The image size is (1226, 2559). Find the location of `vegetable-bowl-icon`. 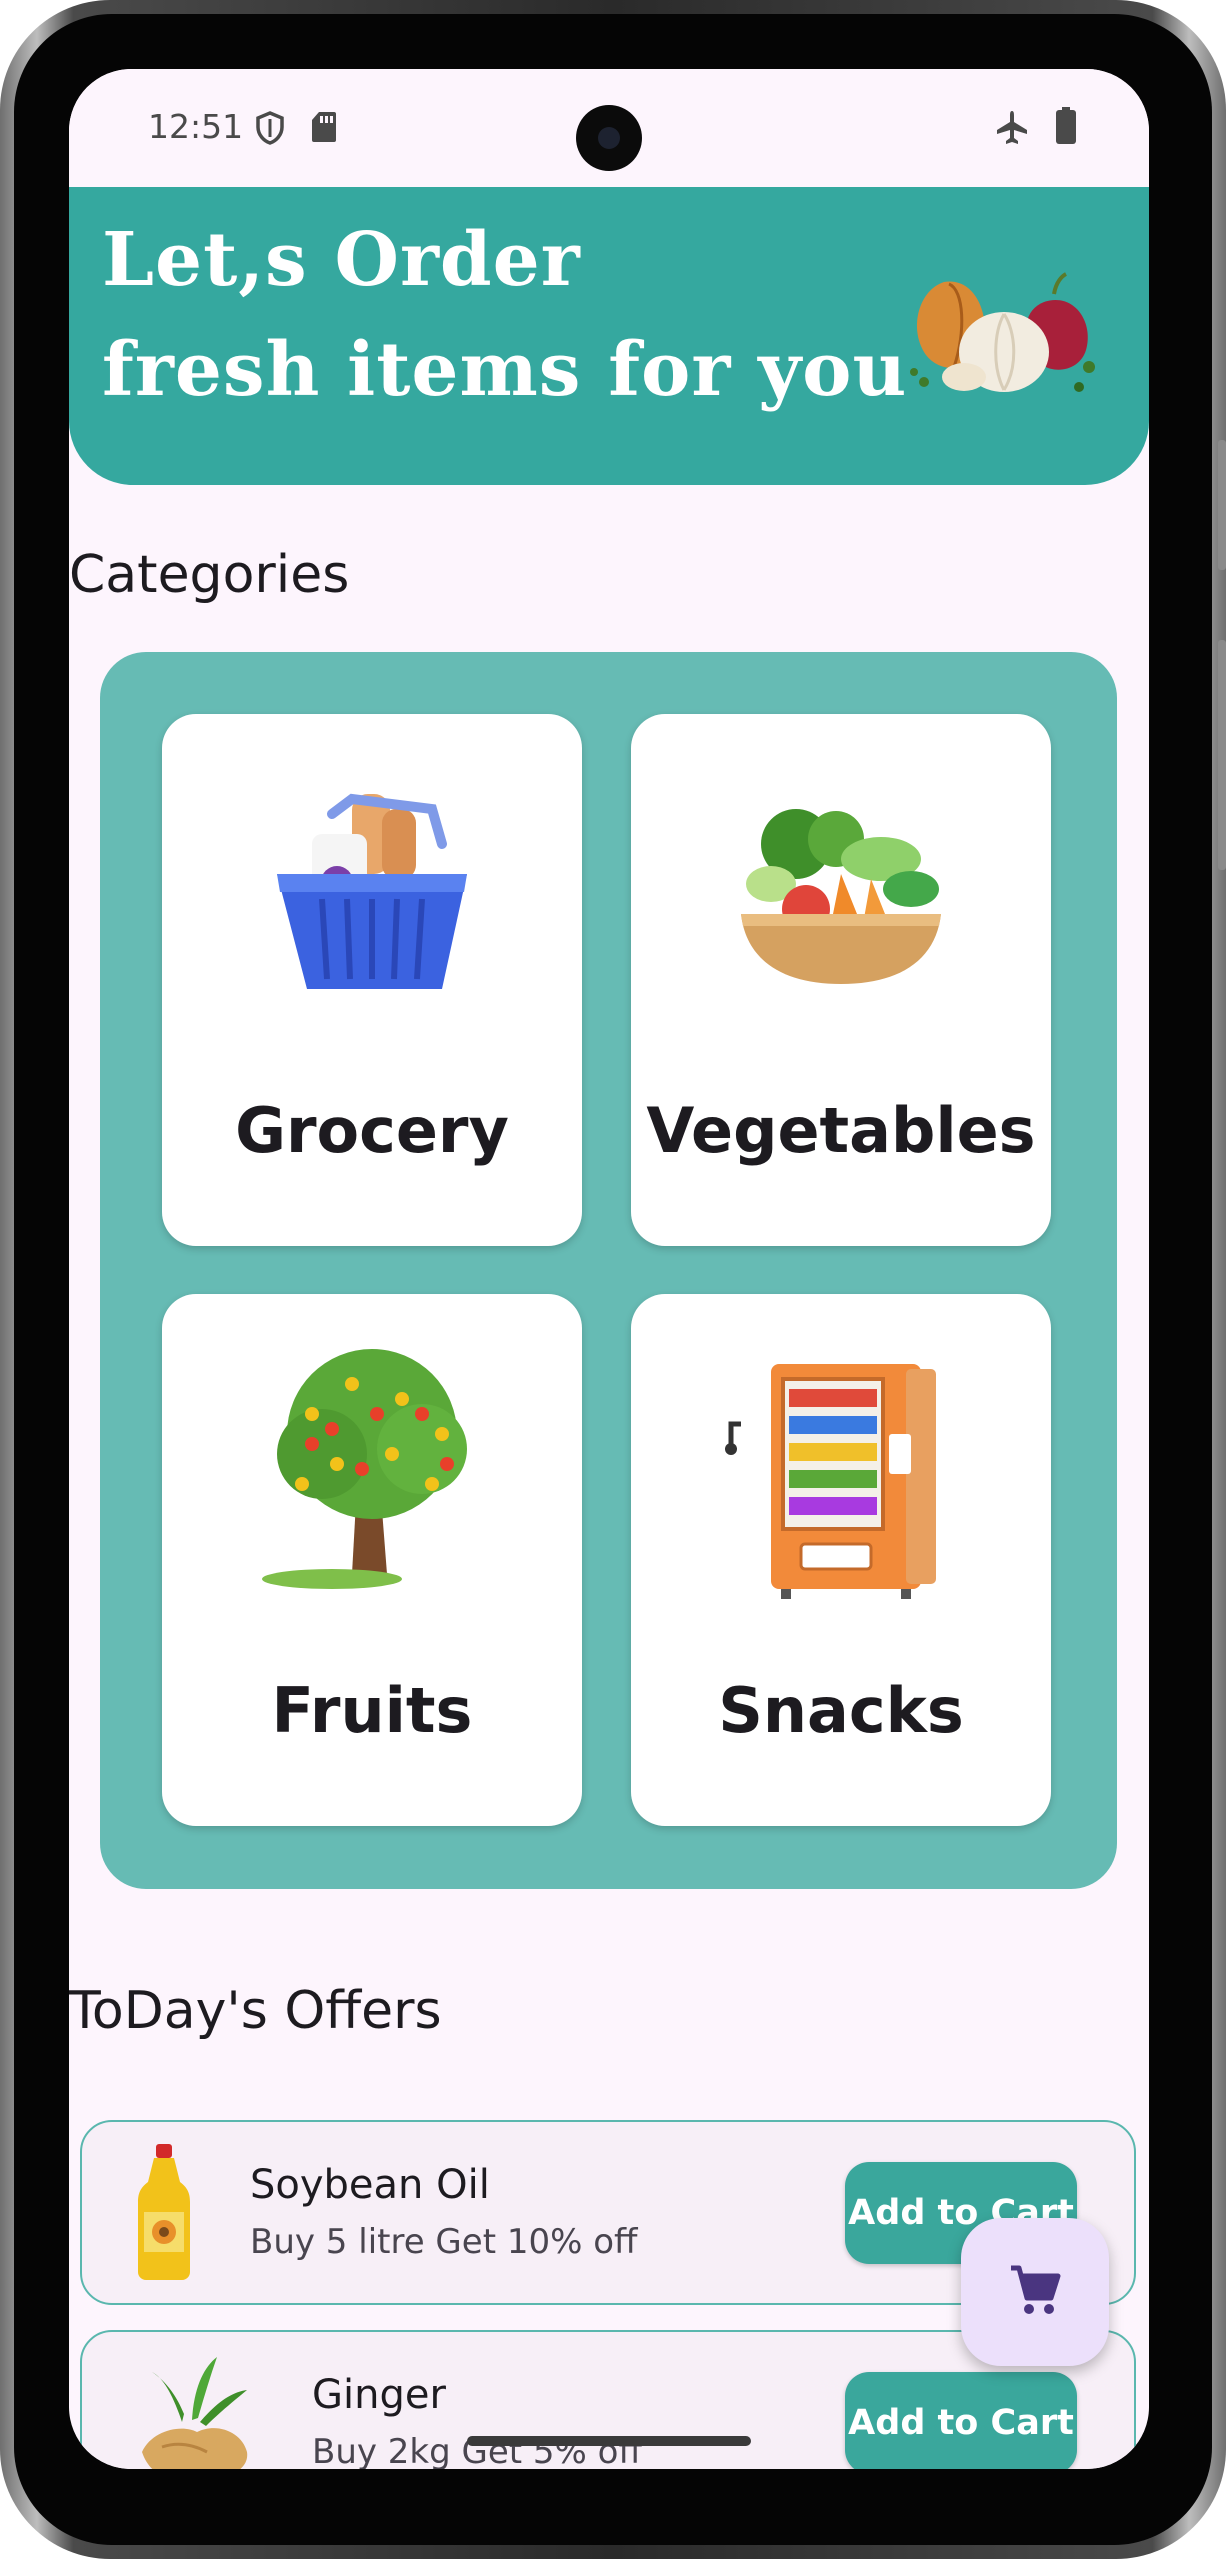

vegetable-bowl-icon is located at coordinates (841, 894).